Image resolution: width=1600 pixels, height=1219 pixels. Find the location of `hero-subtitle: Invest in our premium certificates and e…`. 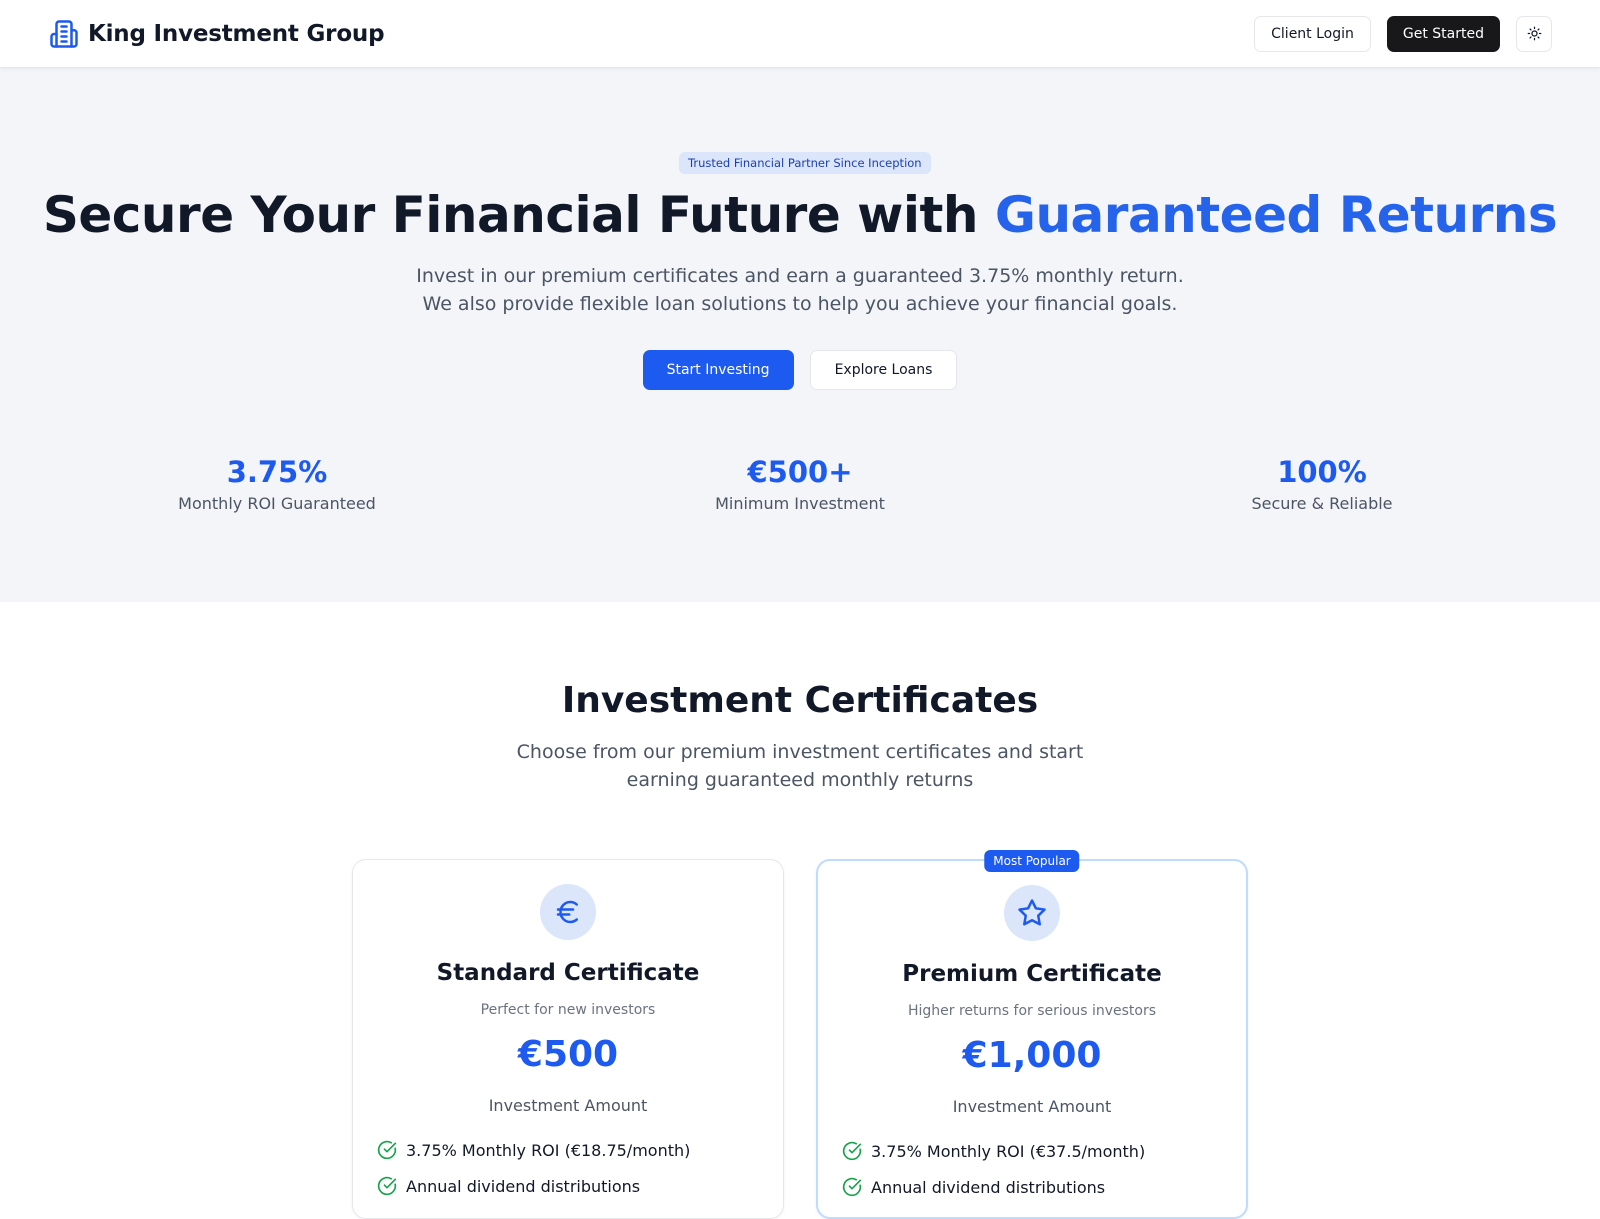

hero-subtitle: Invest in our premium certificates and e… is located at coordinates (800, 290).